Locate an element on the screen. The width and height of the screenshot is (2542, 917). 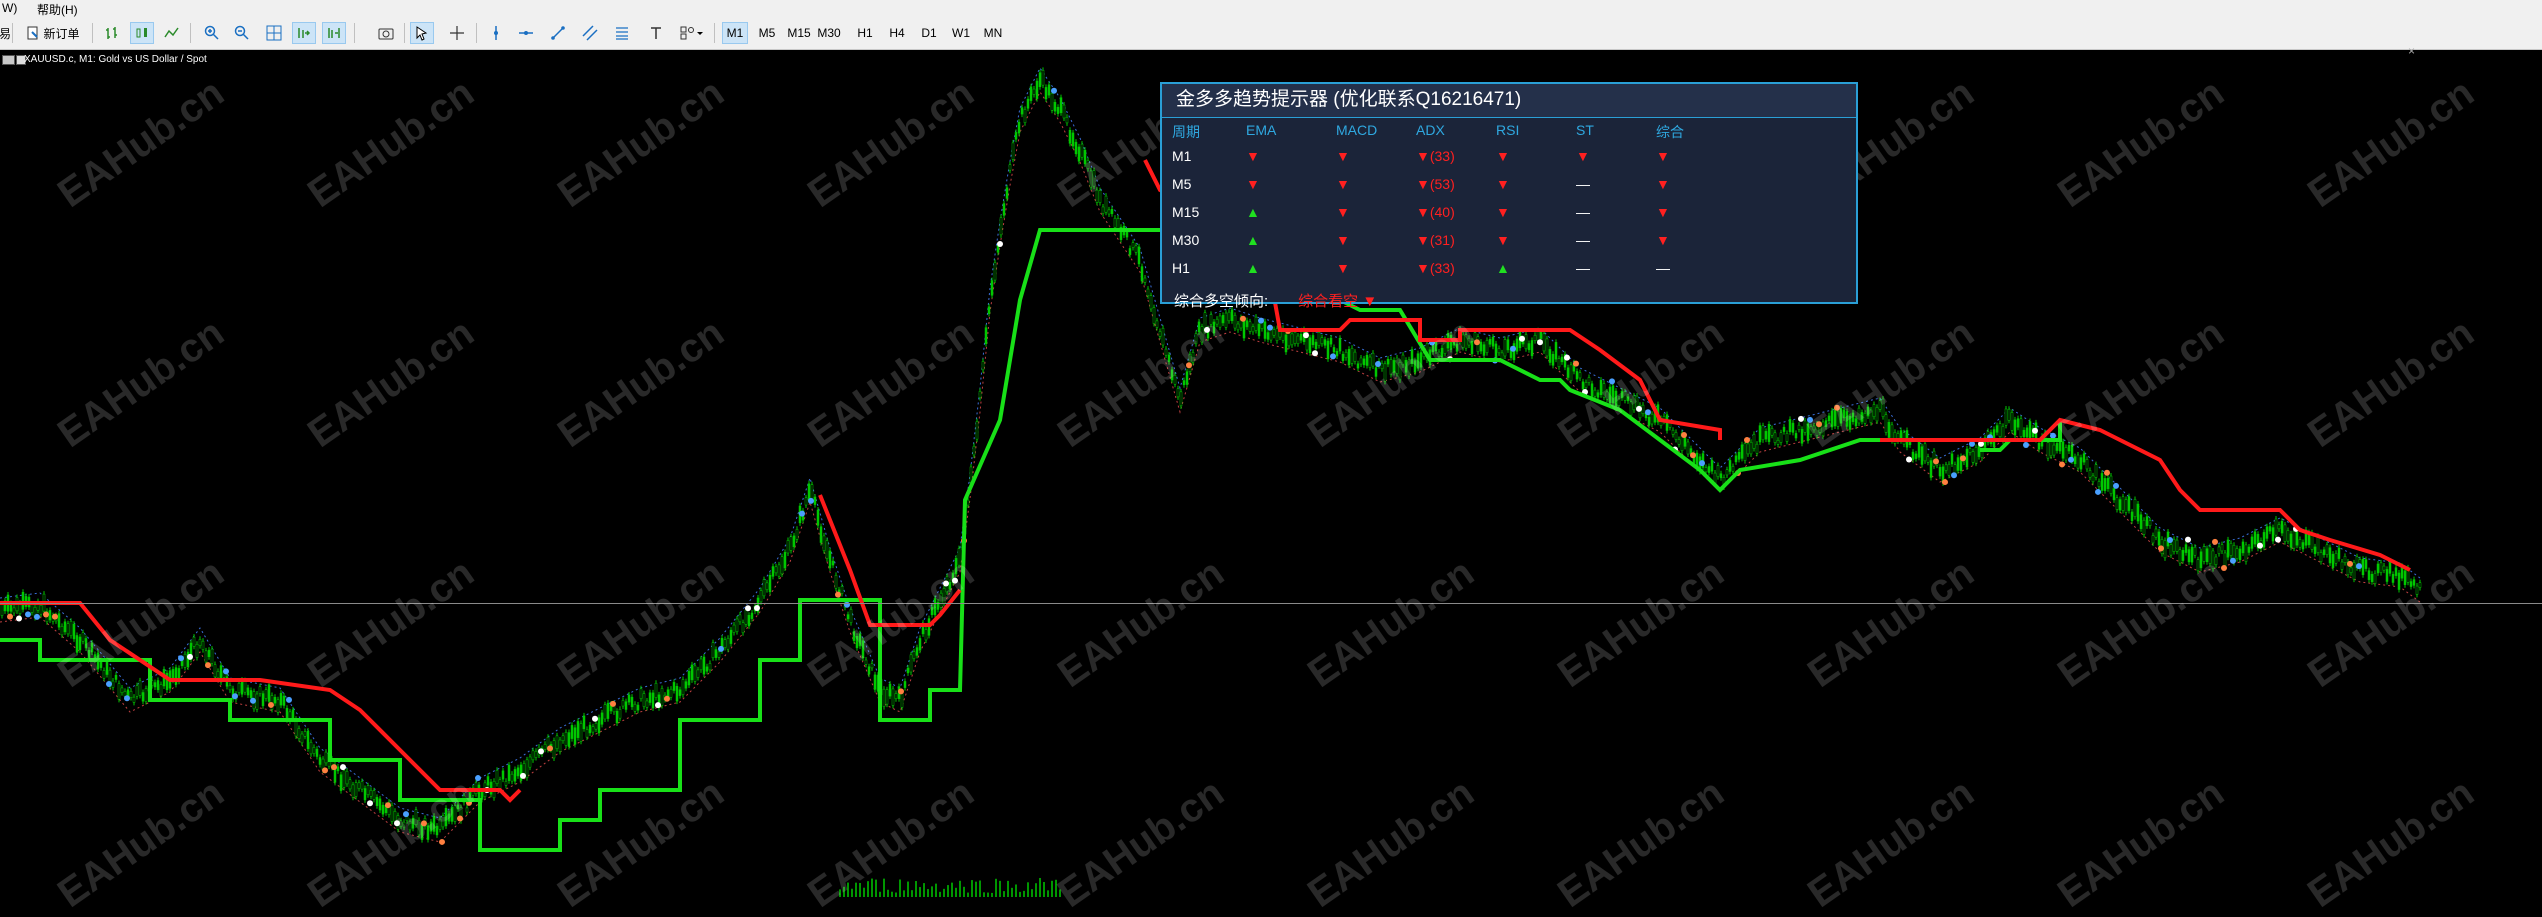
screenshot-button is located at coordinates (386, 33).